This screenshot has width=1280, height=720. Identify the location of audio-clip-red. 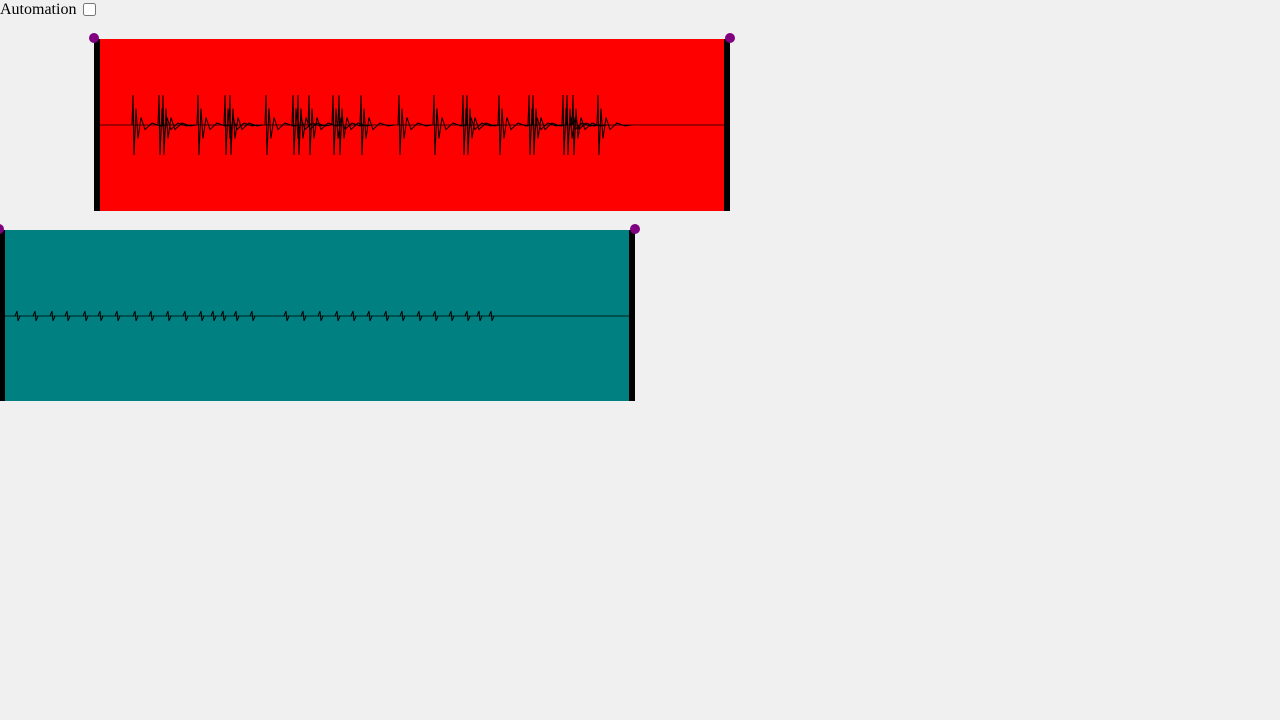
(412, 122).